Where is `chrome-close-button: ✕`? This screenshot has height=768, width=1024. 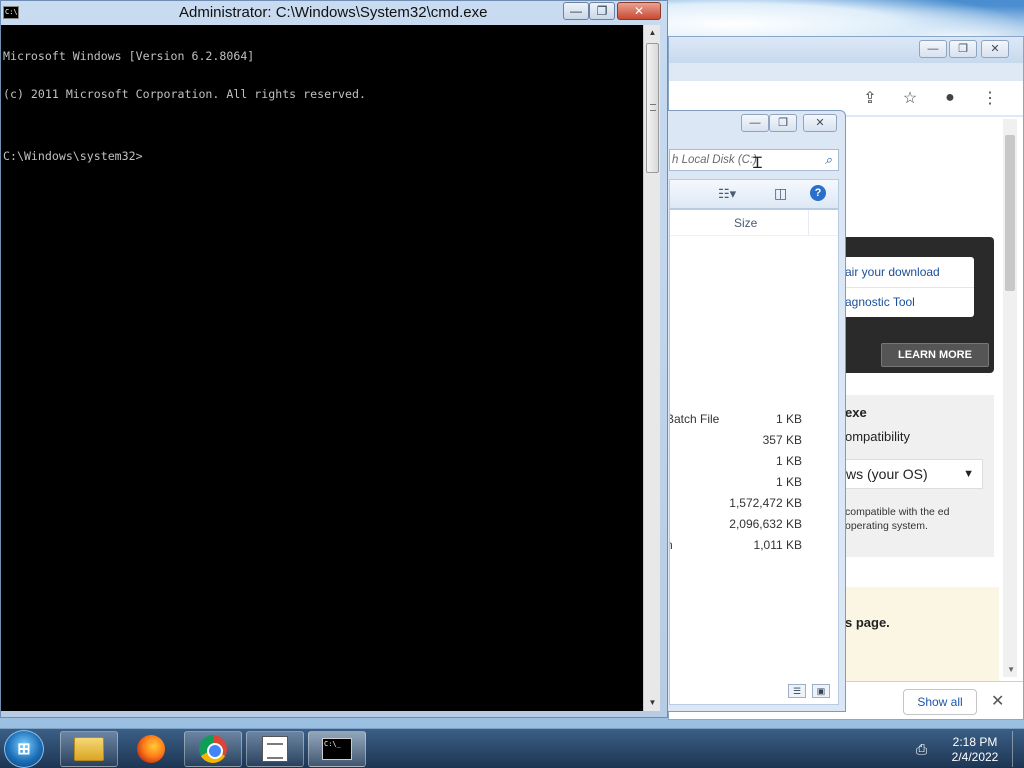 chrome-close-button: ✕ is located at coordinates (995, 49).